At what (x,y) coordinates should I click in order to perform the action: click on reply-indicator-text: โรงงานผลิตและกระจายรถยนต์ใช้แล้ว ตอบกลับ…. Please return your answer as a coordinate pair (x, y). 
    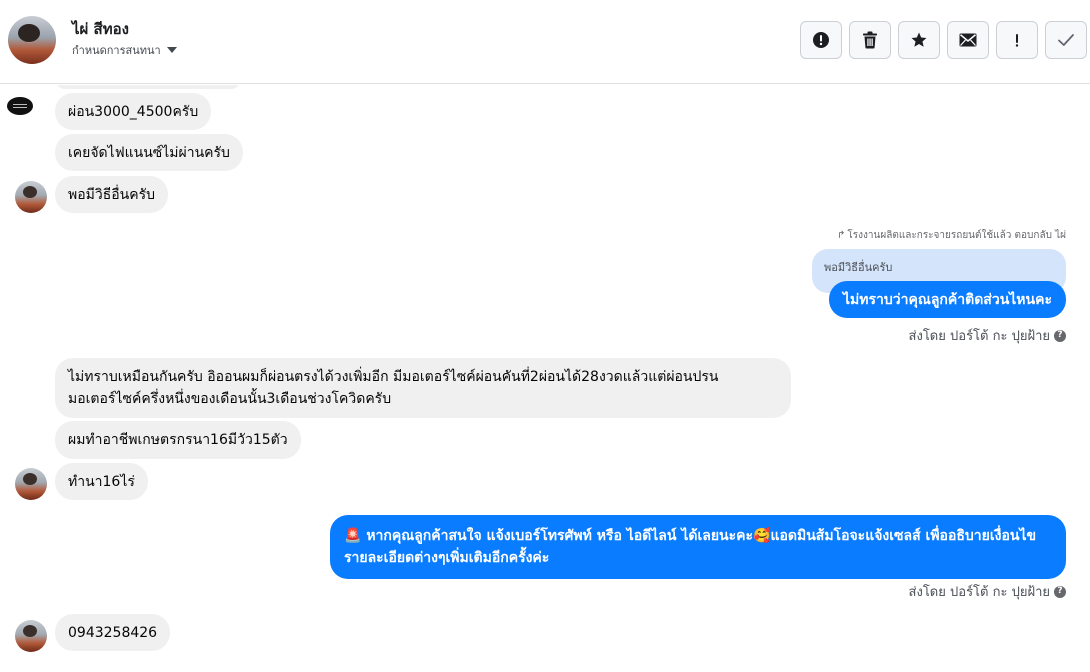
    Looking at the image, I should click on (956, 235).